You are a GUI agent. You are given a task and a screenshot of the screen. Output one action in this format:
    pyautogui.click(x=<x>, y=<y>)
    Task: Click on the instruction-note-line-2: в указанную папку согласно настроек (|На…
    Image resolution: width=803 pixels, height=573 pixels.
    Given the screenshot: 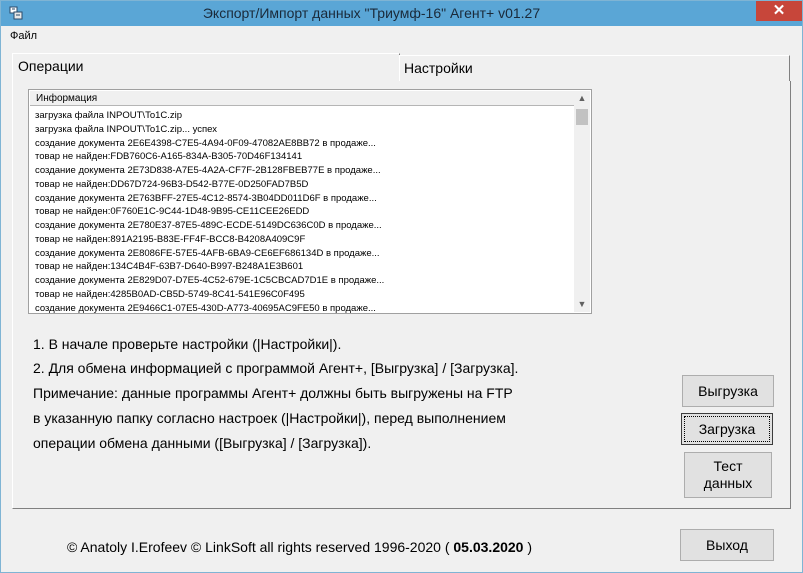 What is the action you would take?
    pyautogui.click(x=269, y=418)
    